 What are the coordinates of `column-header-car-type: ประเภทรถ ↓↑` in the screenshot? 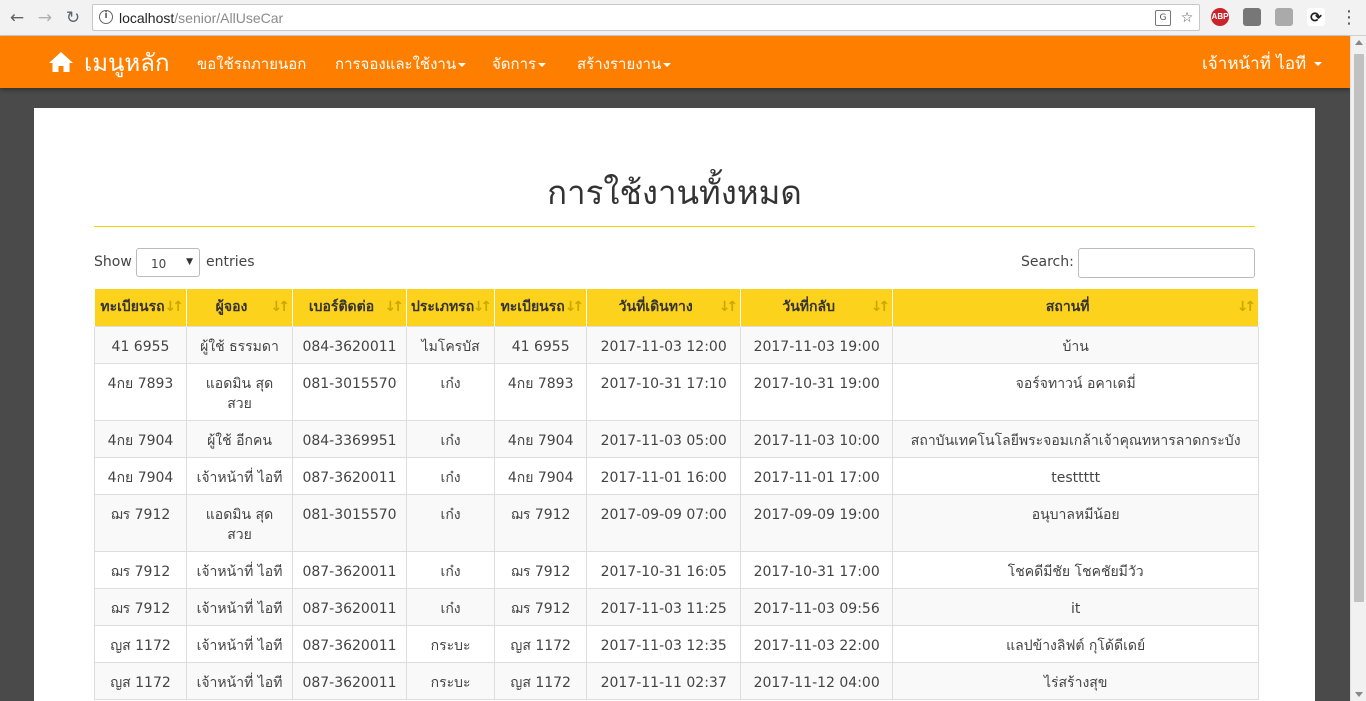 It's located at (450, 307).